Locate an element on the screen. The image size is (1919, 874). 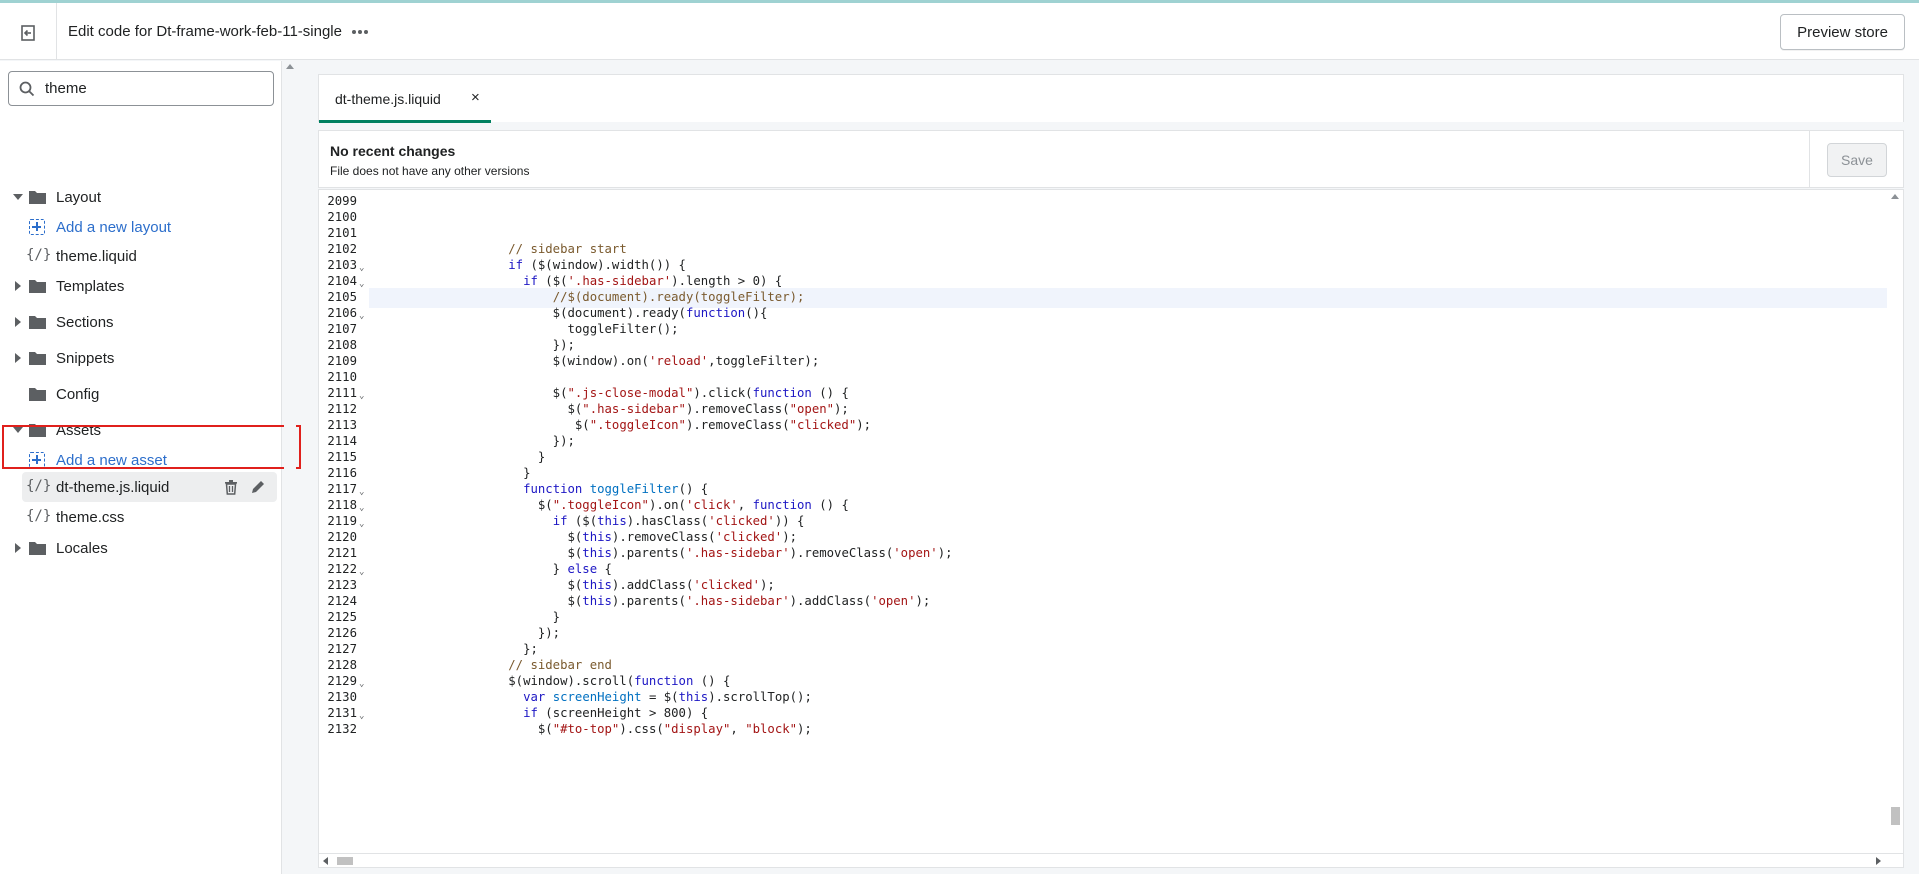
add-layout-label: Add a new layout is located at coordinates (114, 227).